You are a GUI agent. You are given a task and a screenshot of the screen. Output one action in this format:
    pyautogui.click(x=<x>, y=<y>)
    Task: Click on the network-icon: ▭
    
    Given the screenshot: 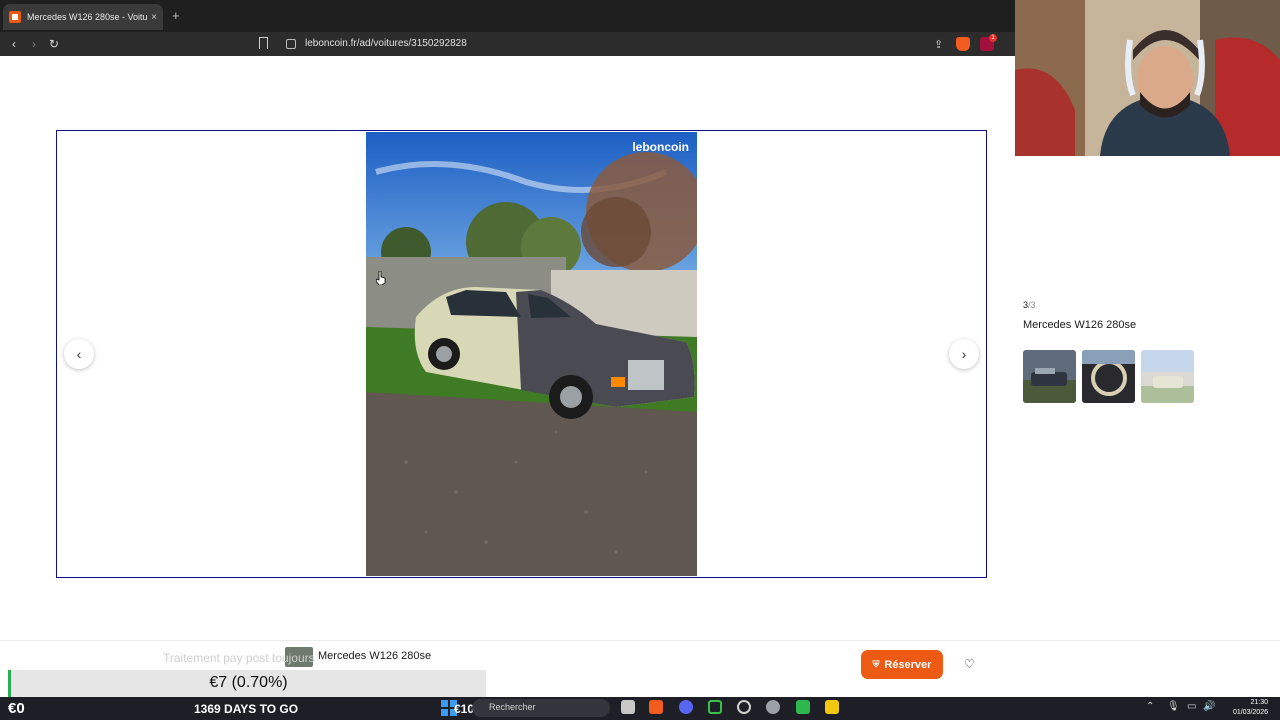 What is the action you would take?
    pyautogui.click(x=1191, y=706)
    